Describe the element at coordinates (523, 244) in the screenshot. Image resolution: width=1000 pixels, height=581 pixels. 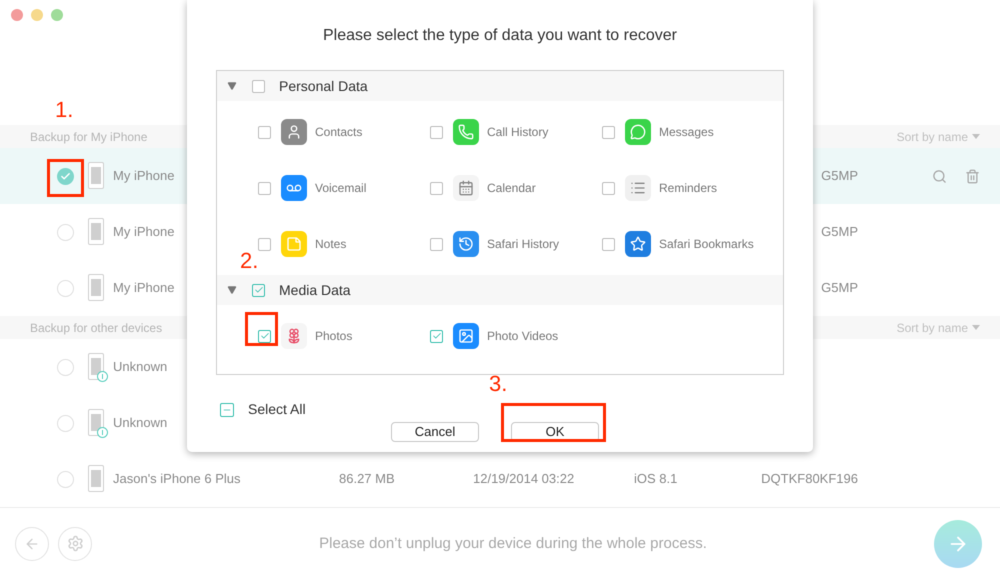
I see `data-type-label: Safari History` at that location.